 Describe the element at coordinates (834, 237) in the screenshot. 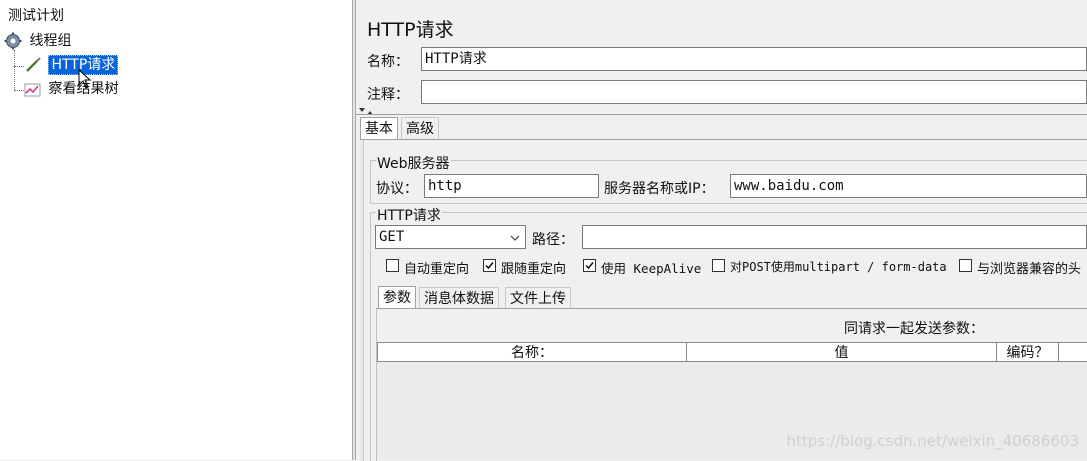

I see `path-input` at that location.